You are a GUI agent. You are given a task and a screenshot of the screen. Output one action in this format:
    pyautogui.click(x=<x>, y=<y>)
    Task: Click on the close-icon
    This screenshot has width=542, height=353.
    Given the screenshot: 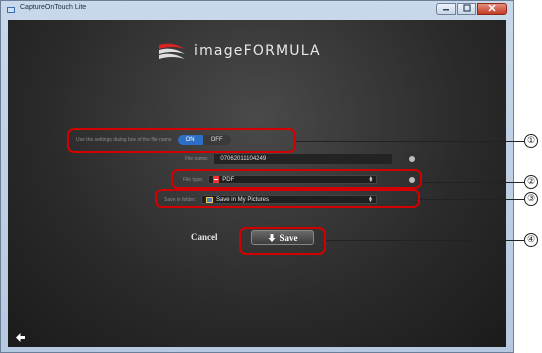 What is the action you would take?
    pyautogui.click(x=492, y=8)
    